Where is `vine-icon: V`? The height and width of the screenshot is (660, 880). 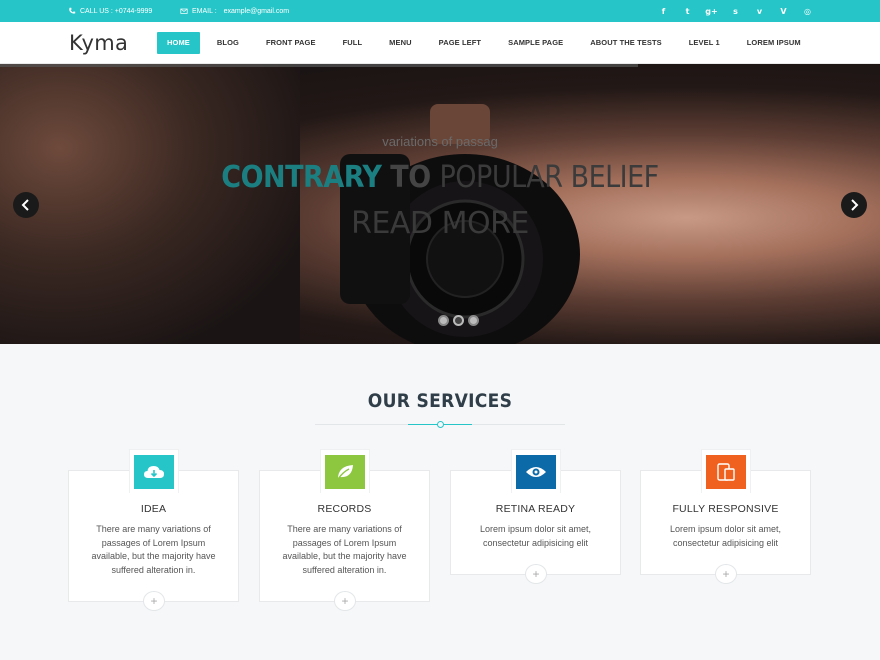 vine-icon: V is located at coordinates (783, 11).